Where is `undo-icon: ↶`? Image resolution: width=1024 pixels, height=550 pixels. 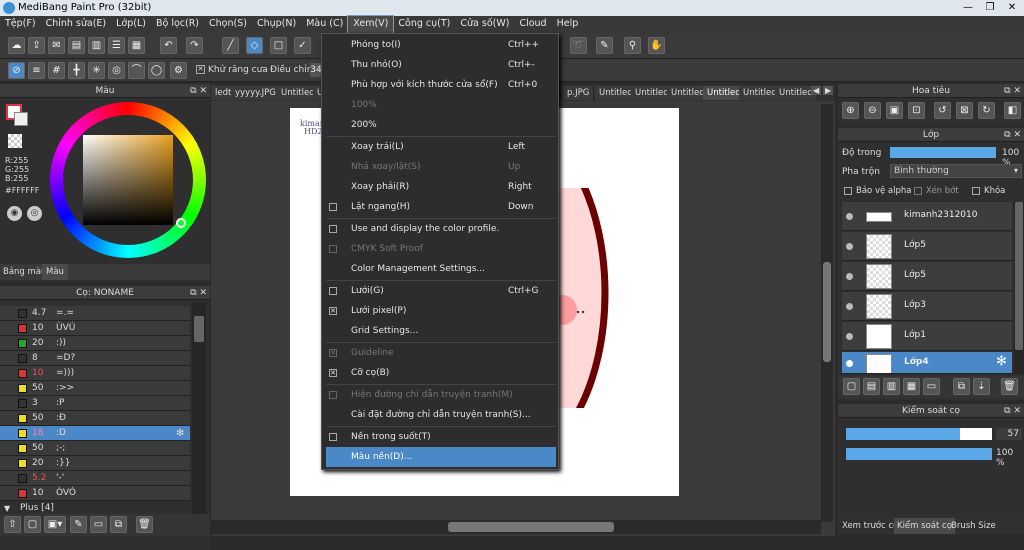
undo-icon: ↶ is located at coordinates (168, 45).